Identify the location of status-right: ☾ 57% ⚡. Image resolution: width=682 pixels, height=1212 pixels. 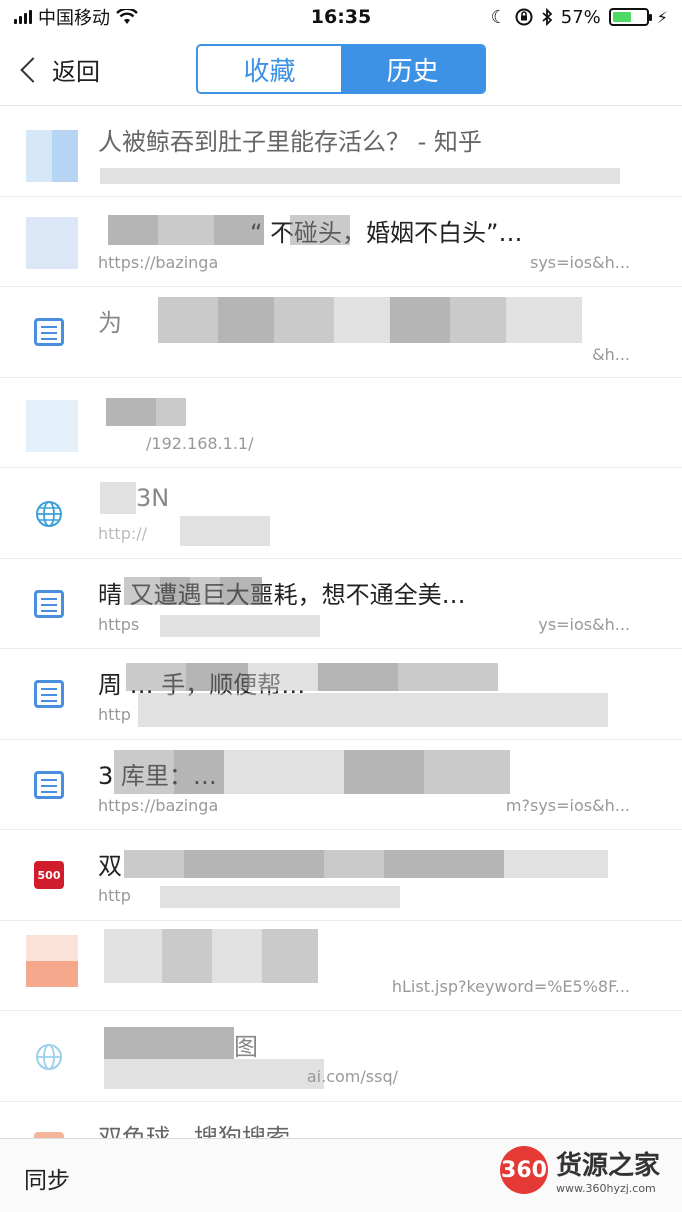
(548, 17).